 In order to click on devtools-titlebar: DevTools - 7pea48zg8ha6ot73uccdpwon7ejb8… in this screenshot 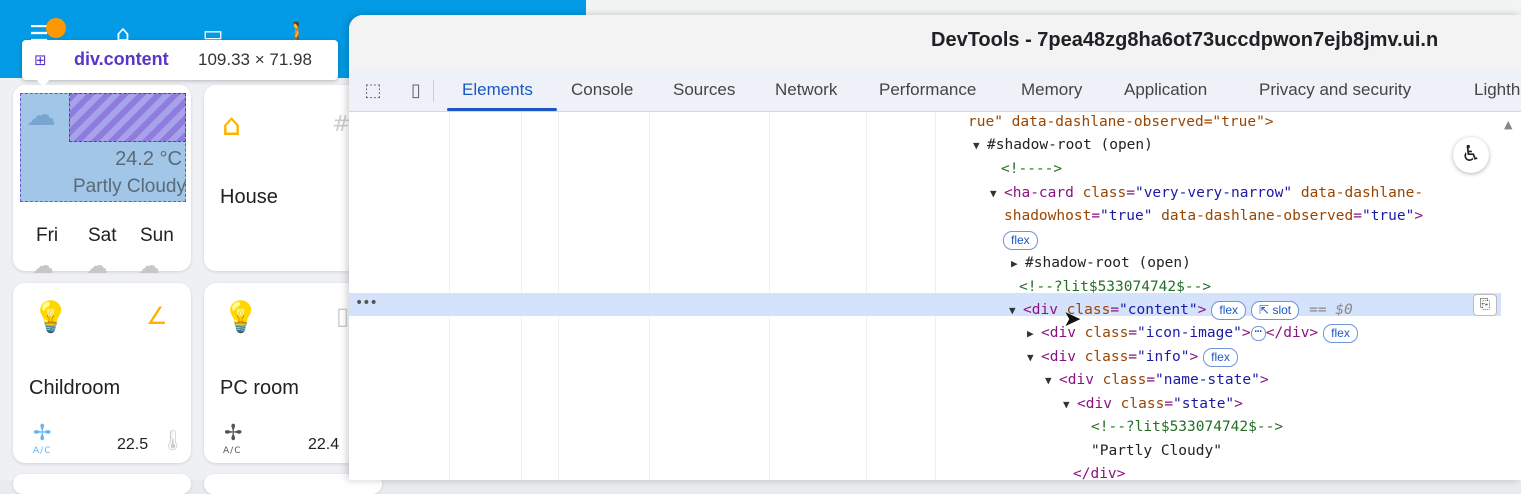, I will do `click(935, 42)`.